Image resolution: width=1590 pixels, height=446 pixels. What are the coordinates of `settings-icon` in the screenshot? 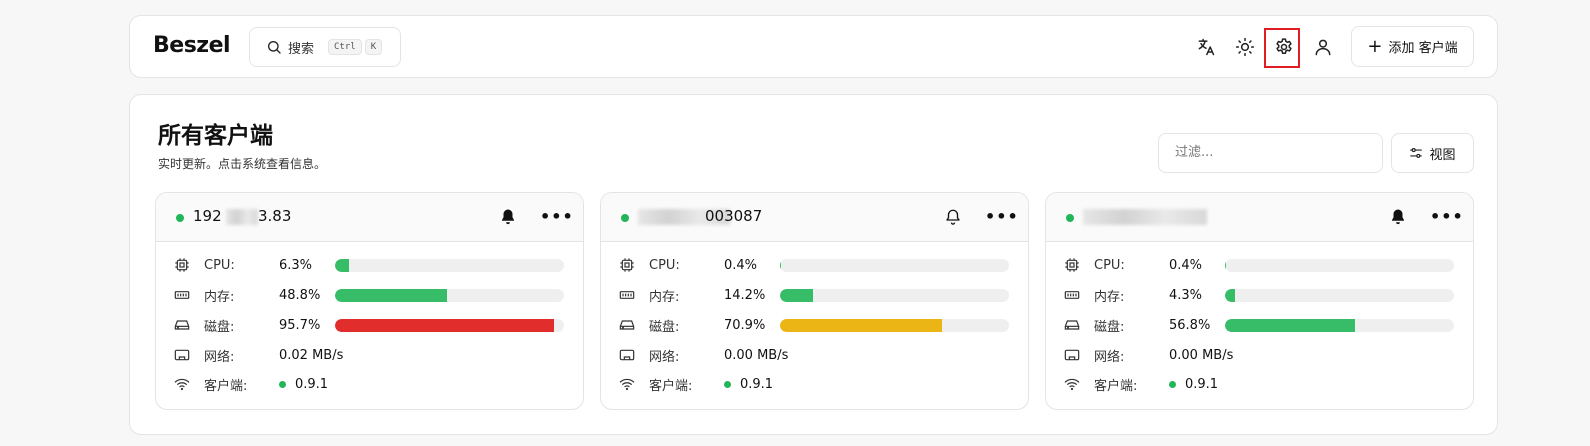 It's located at (1284, 46).